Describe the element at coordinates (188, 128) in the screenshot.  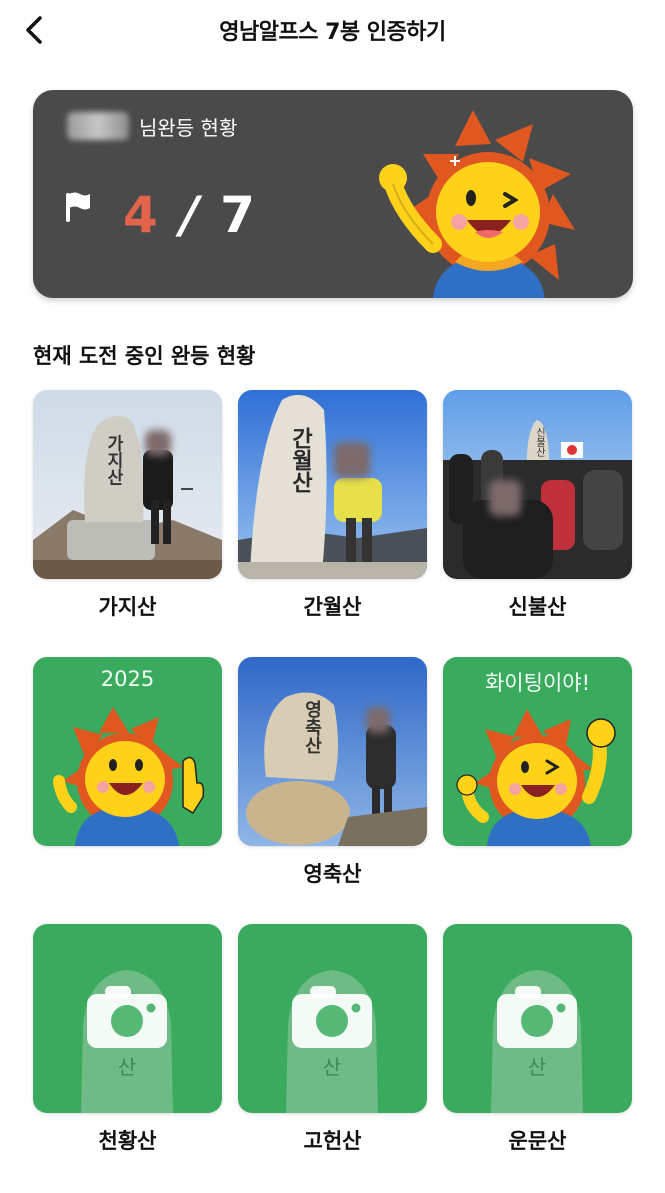
I see `status-label: 님완등 현황` at that location.